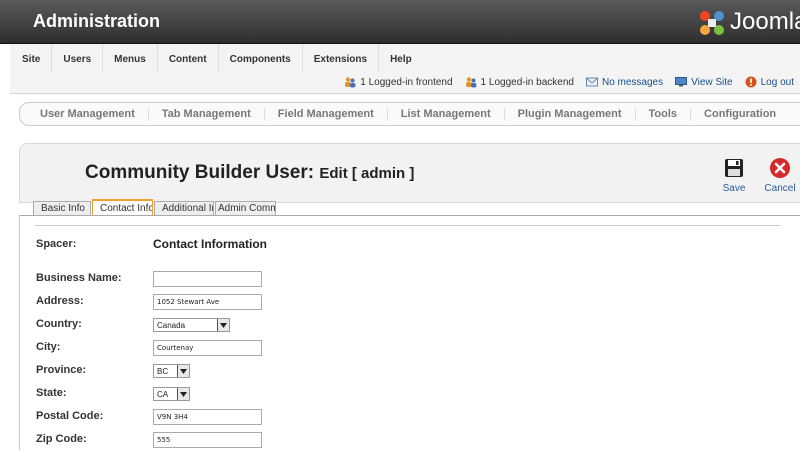 The width and height of the screenshot is (800, 450). What do you see at coordinates (31, 58) in the screenshot?
I see `menu-item-site: Site` at bounding box center [31, 58].